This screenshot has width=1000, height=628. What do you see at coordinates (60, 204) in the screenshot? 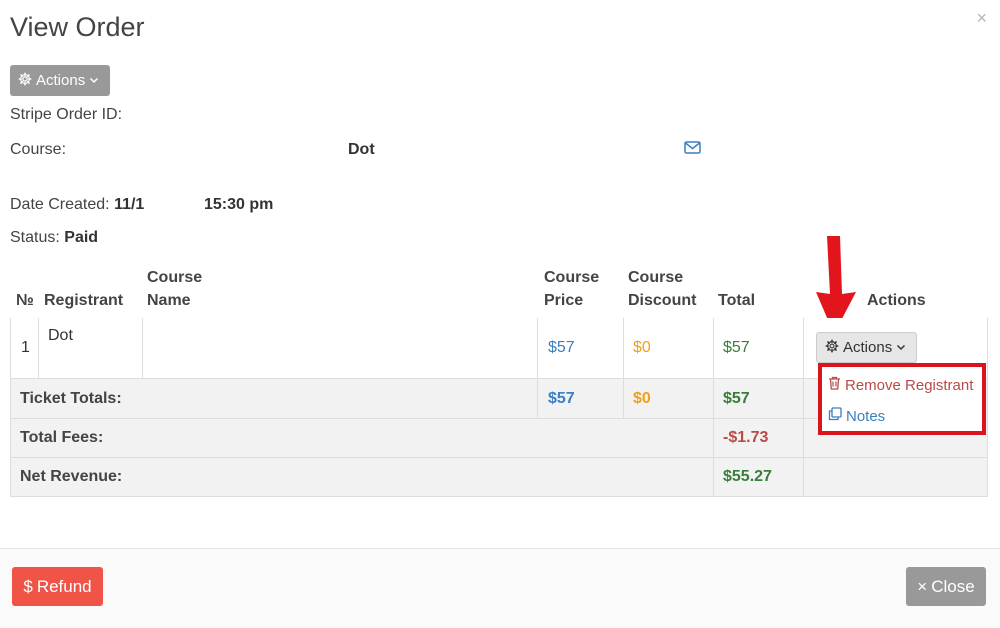
I see `date-created-label: Date Created:` at bounding box center [60, 204].